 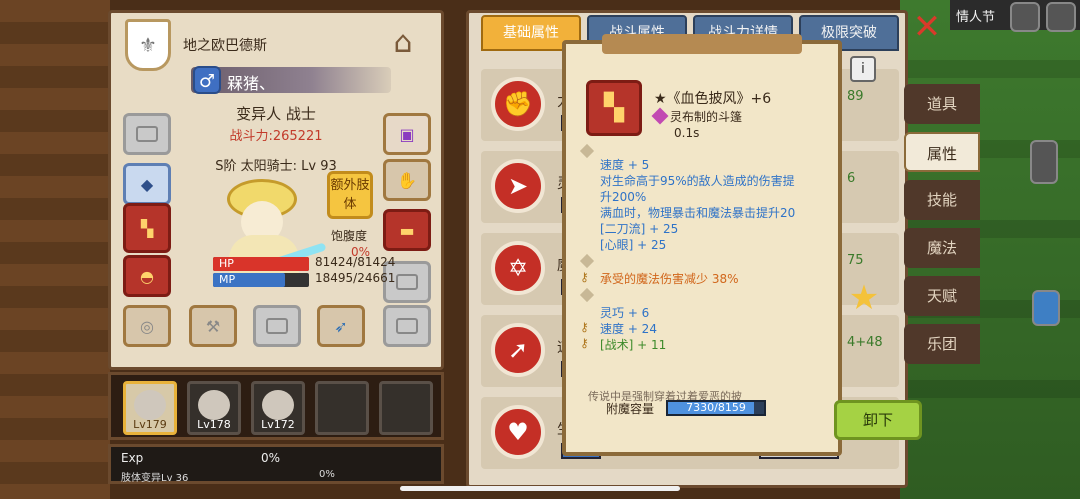 I want to click on item-stat-line: 灵巧 + 6, so click(x=625, y=313).